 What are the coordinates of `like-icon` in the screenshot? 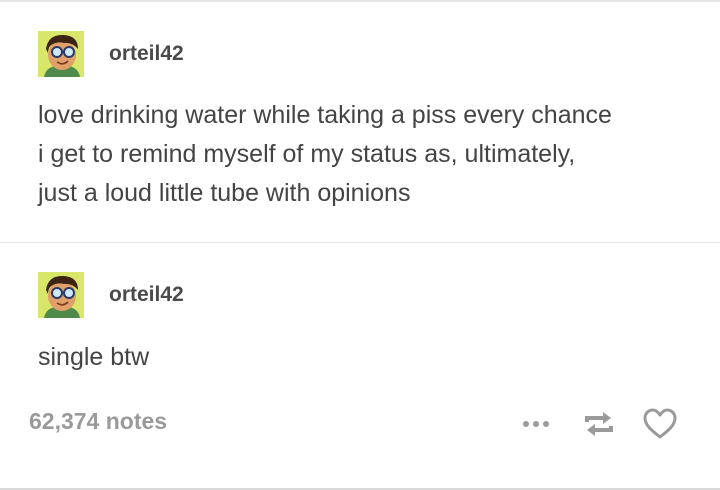 It's located at (660, 424).